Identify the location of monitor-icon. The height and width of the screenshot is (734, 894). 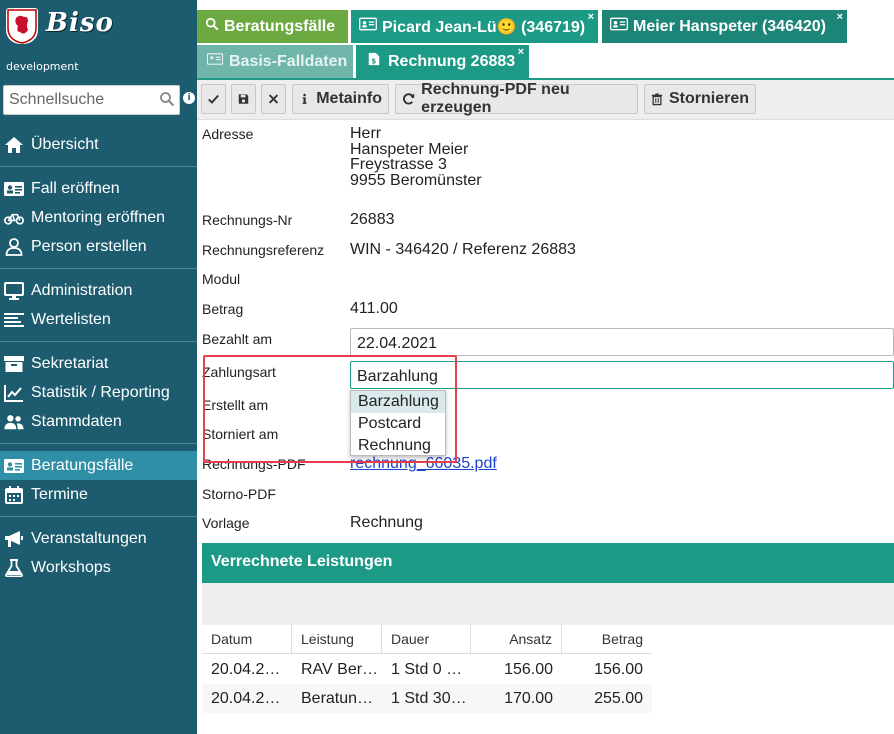
(14, 291).